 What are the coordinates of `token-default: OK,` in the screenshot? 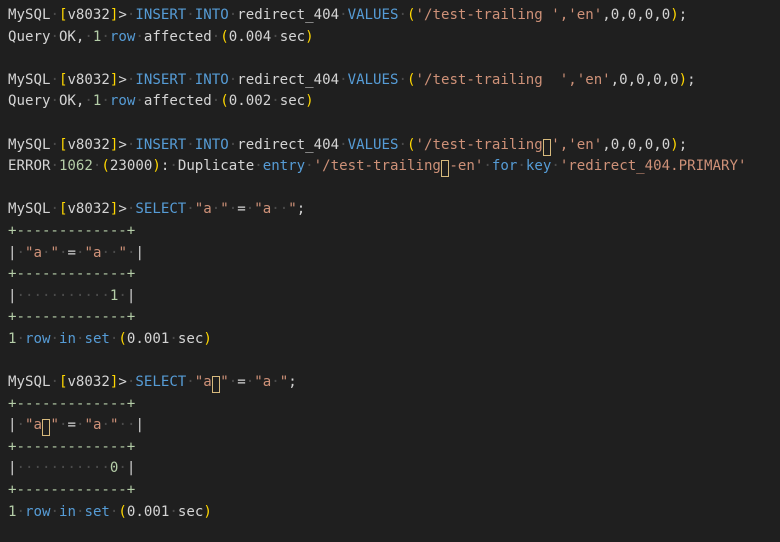 It's located at (71, 36).